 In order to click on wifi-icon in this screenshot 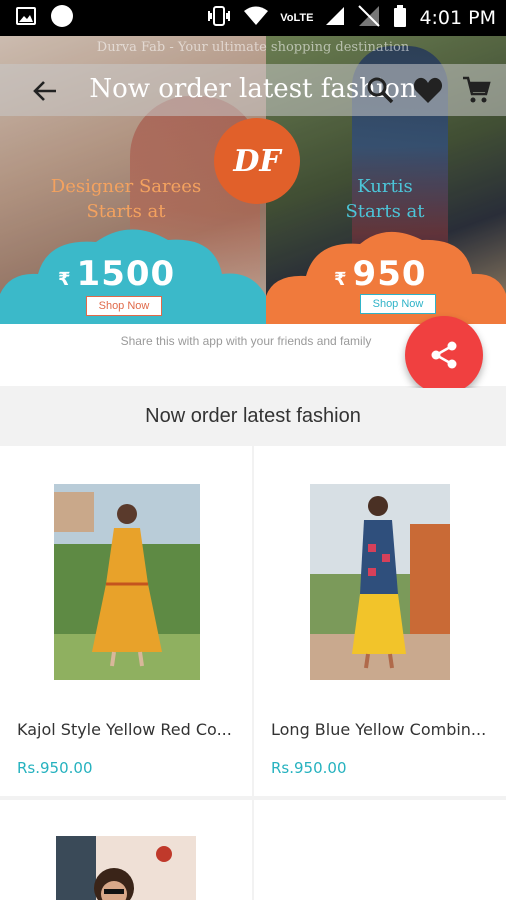, I will do `click(256, 18)`.